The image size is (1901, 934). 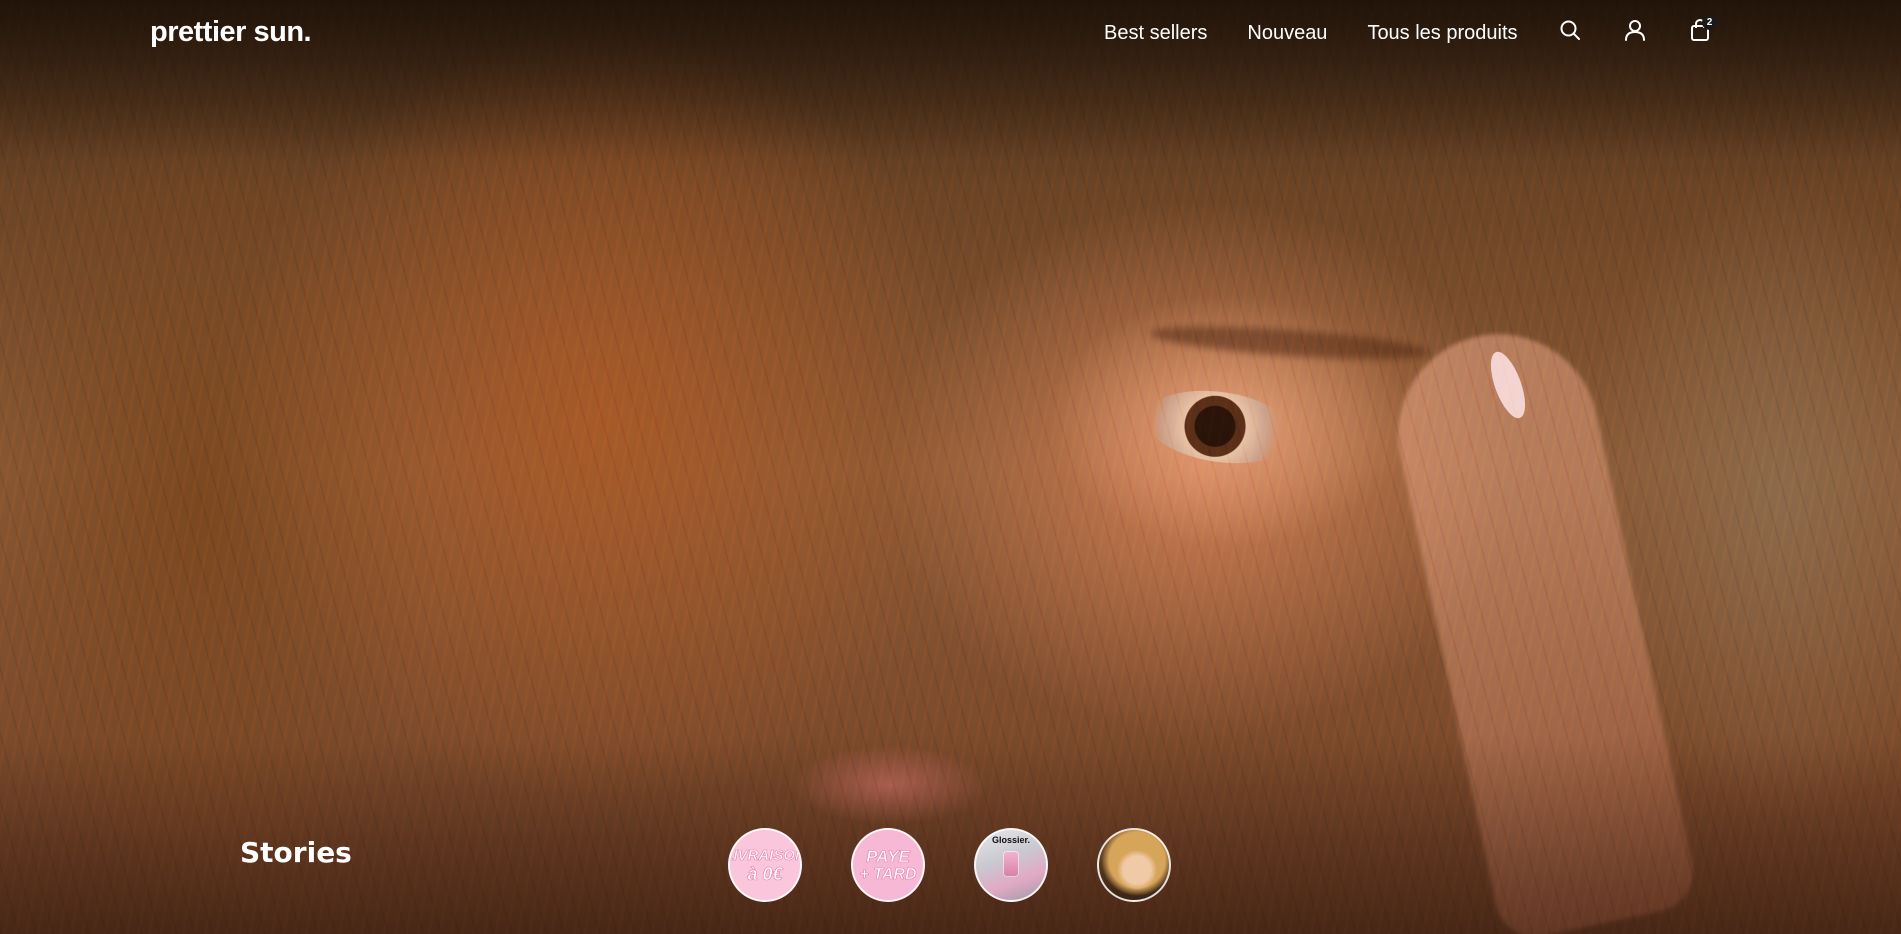 I want to click on cart-button: 2, so click(x=1701, y=29).